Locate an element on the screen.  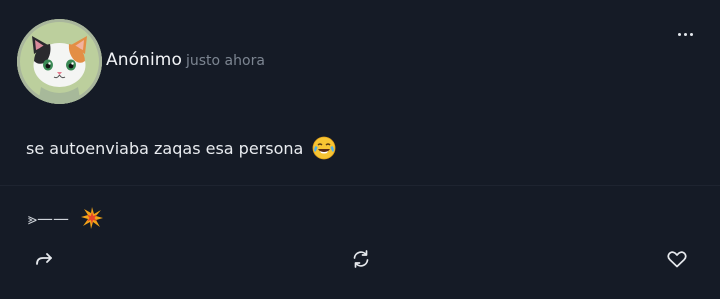
share-button is located at coordinates (46, 259).